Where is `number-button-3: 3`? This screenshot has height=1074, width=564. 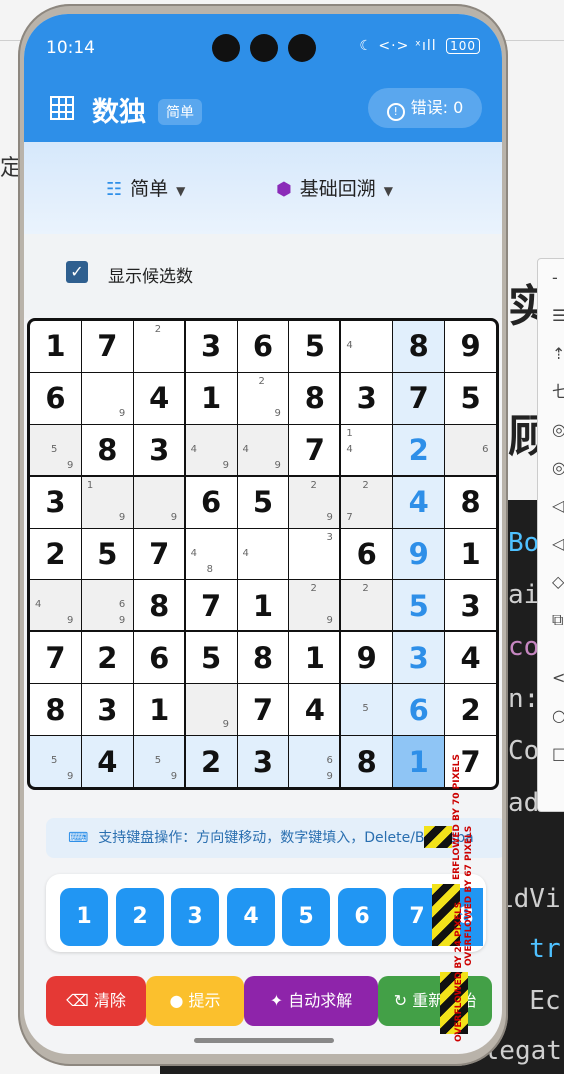 number-button-3: 3 is located at coordinates (195, 917).